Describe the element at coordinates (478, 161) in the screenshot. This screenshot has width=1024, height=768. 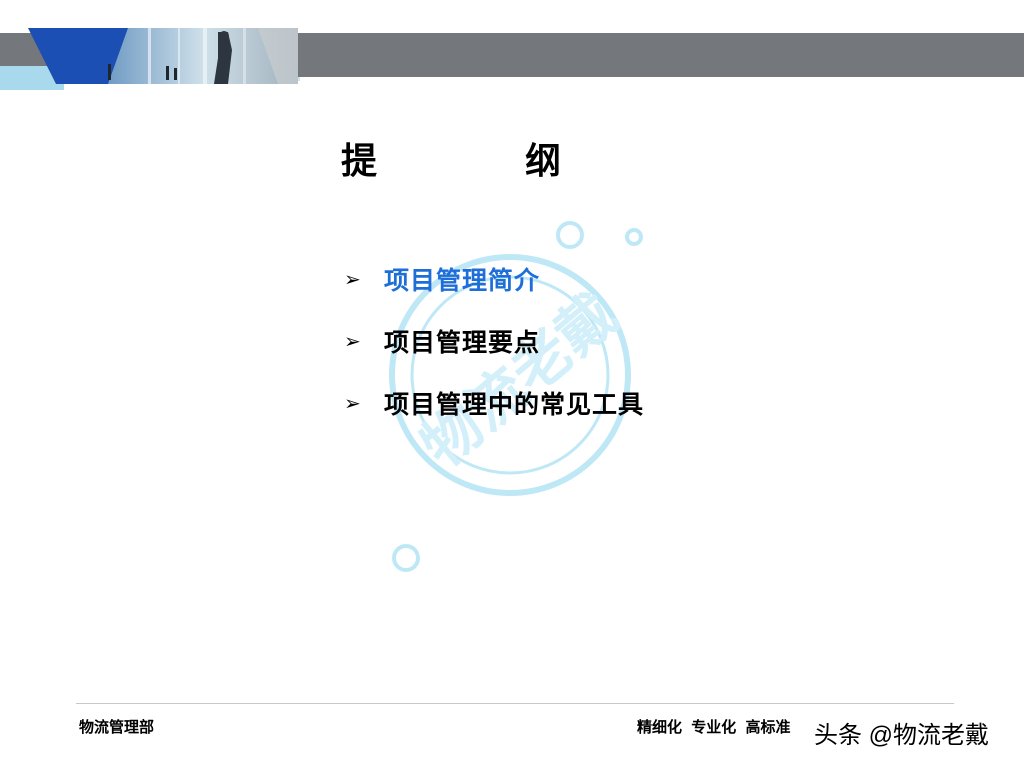
I see `slide-title: 提 纲` at that location.